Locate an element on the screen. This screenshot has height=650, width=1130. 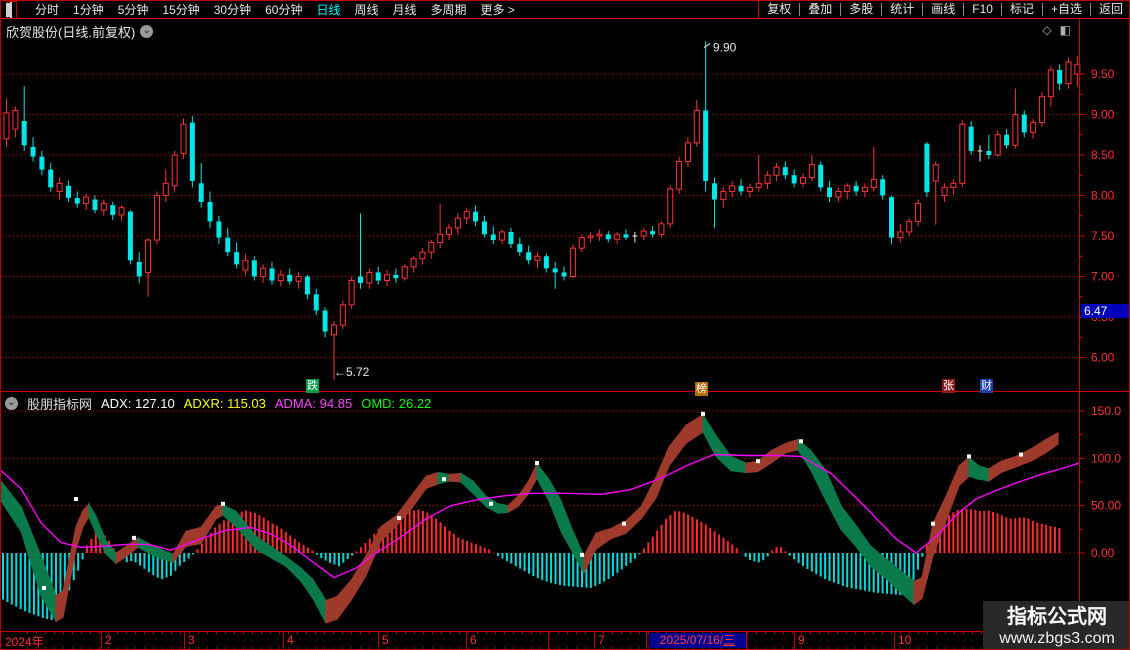
month-label: 10 is located at coordinates (905, 640).